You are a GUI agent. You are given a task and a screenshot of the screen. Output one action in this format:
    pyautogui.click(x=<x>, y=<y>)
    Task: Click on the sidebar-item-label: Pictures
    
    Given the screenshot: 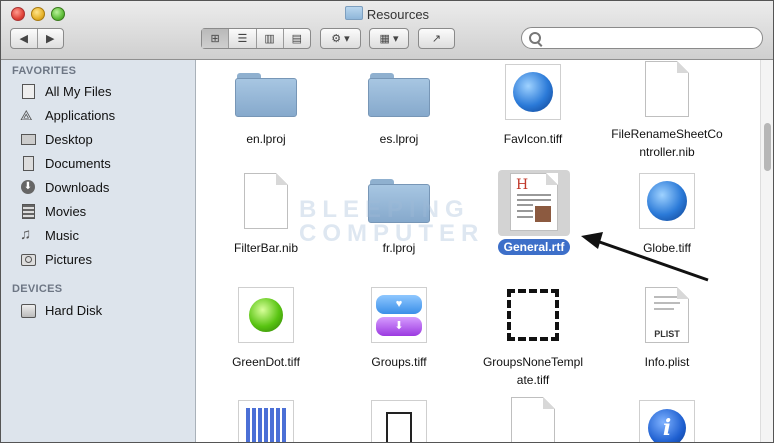 What is the action you would take?
    pyautogui.click(x=68, y=259)
    